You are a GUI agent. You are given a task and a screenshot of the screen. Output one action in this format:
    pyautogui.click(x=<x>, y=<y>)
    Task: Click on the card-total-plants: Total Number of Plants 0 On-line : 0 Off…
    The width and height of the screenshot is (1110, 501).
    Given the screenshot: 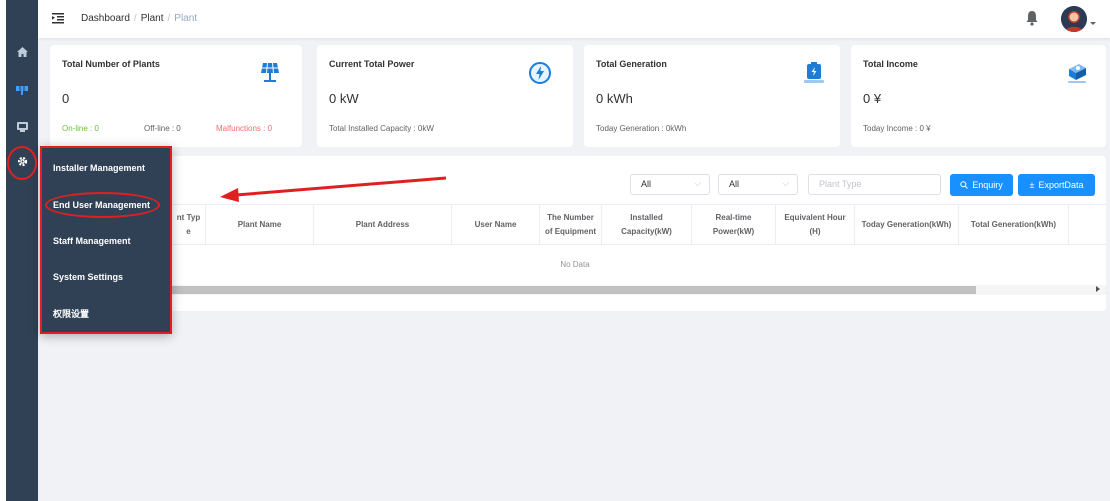 What is the action you would take?
    pyautogui.click(x=176, y=96)
    